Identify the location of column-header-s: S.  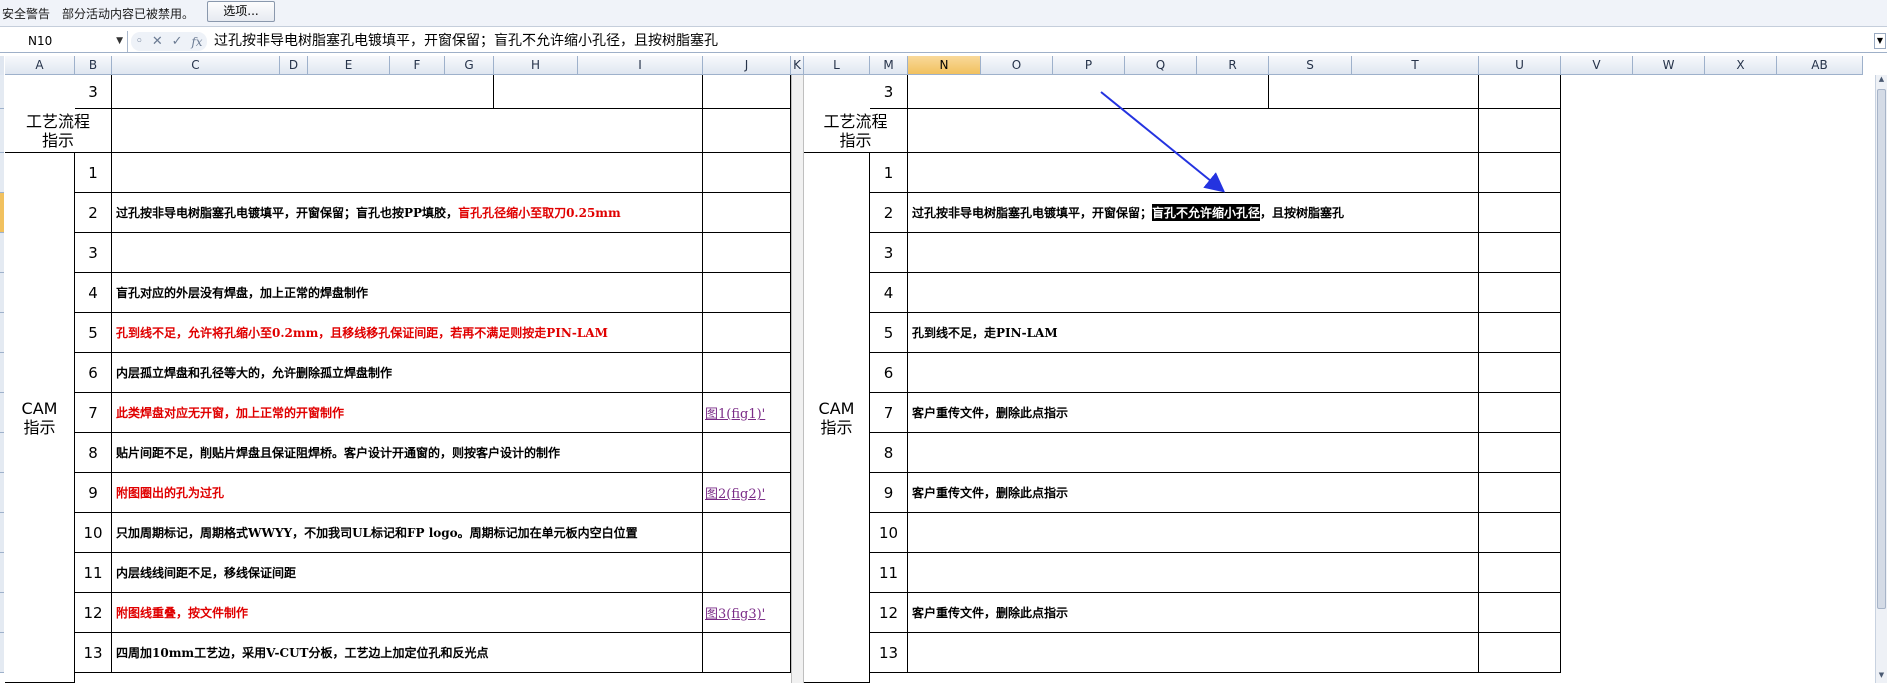
(1310, 65).